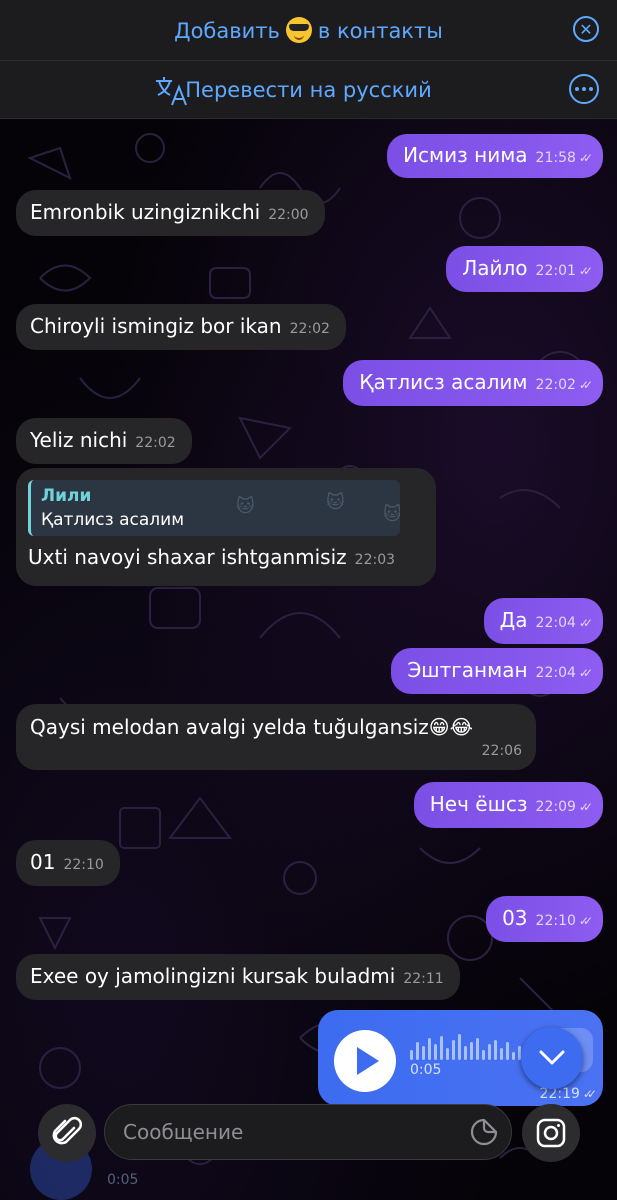 The height and width of the screenshot is (1200, 617). Describe the element at coordinates (586, 29) in the screenshot. I see `close-circle-icon: ✕` at that location.